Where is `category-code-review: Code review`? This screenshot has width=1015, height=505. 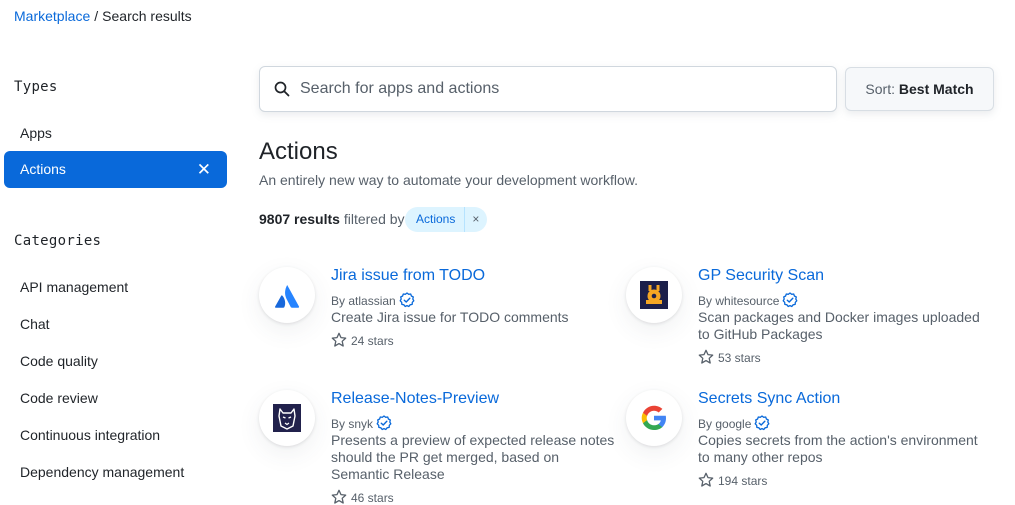 category-code-review: Code review is located at coordinates (115, 398).